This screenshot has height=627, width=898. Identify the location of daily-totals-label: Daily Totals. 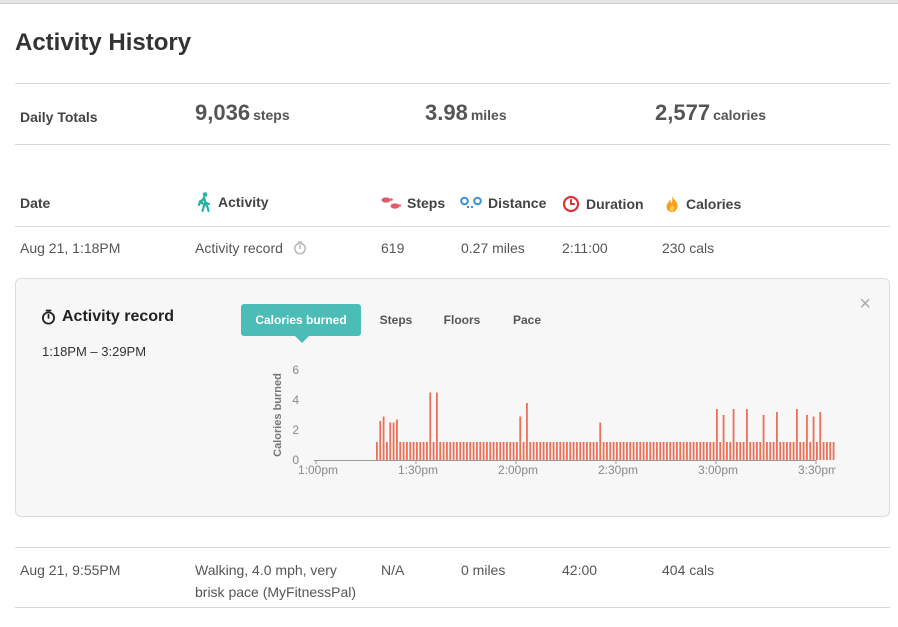
(59, 117).